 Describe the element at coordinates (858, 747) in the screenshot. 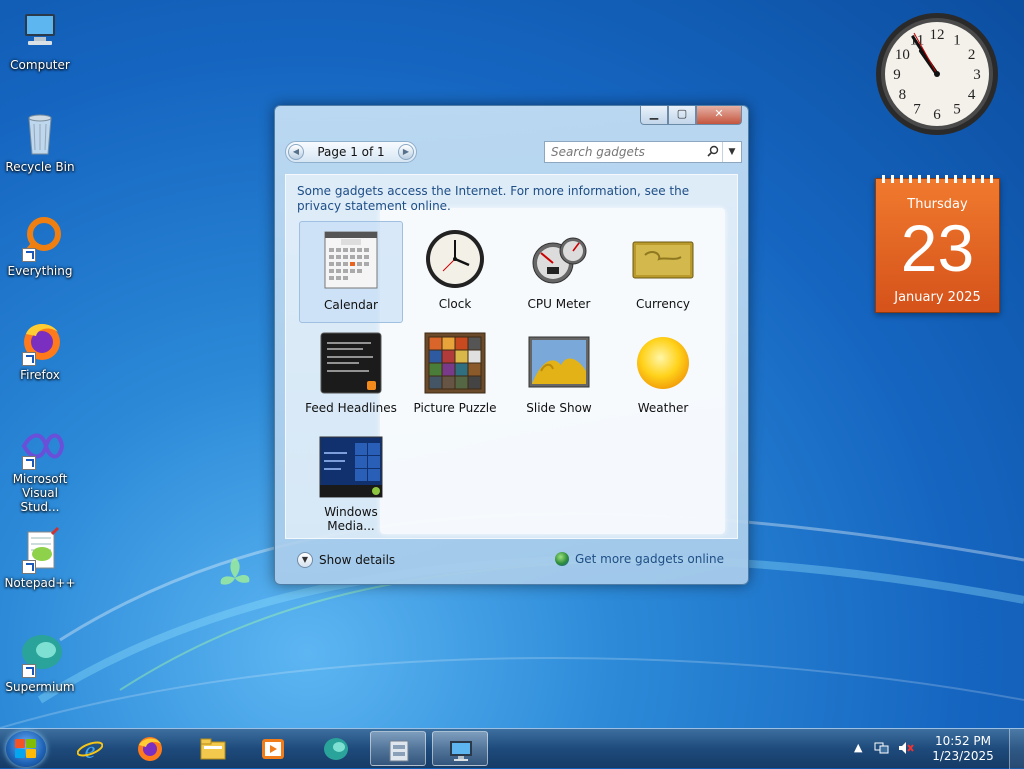

I see `show-hidden-icons-button: ▲` at that location.